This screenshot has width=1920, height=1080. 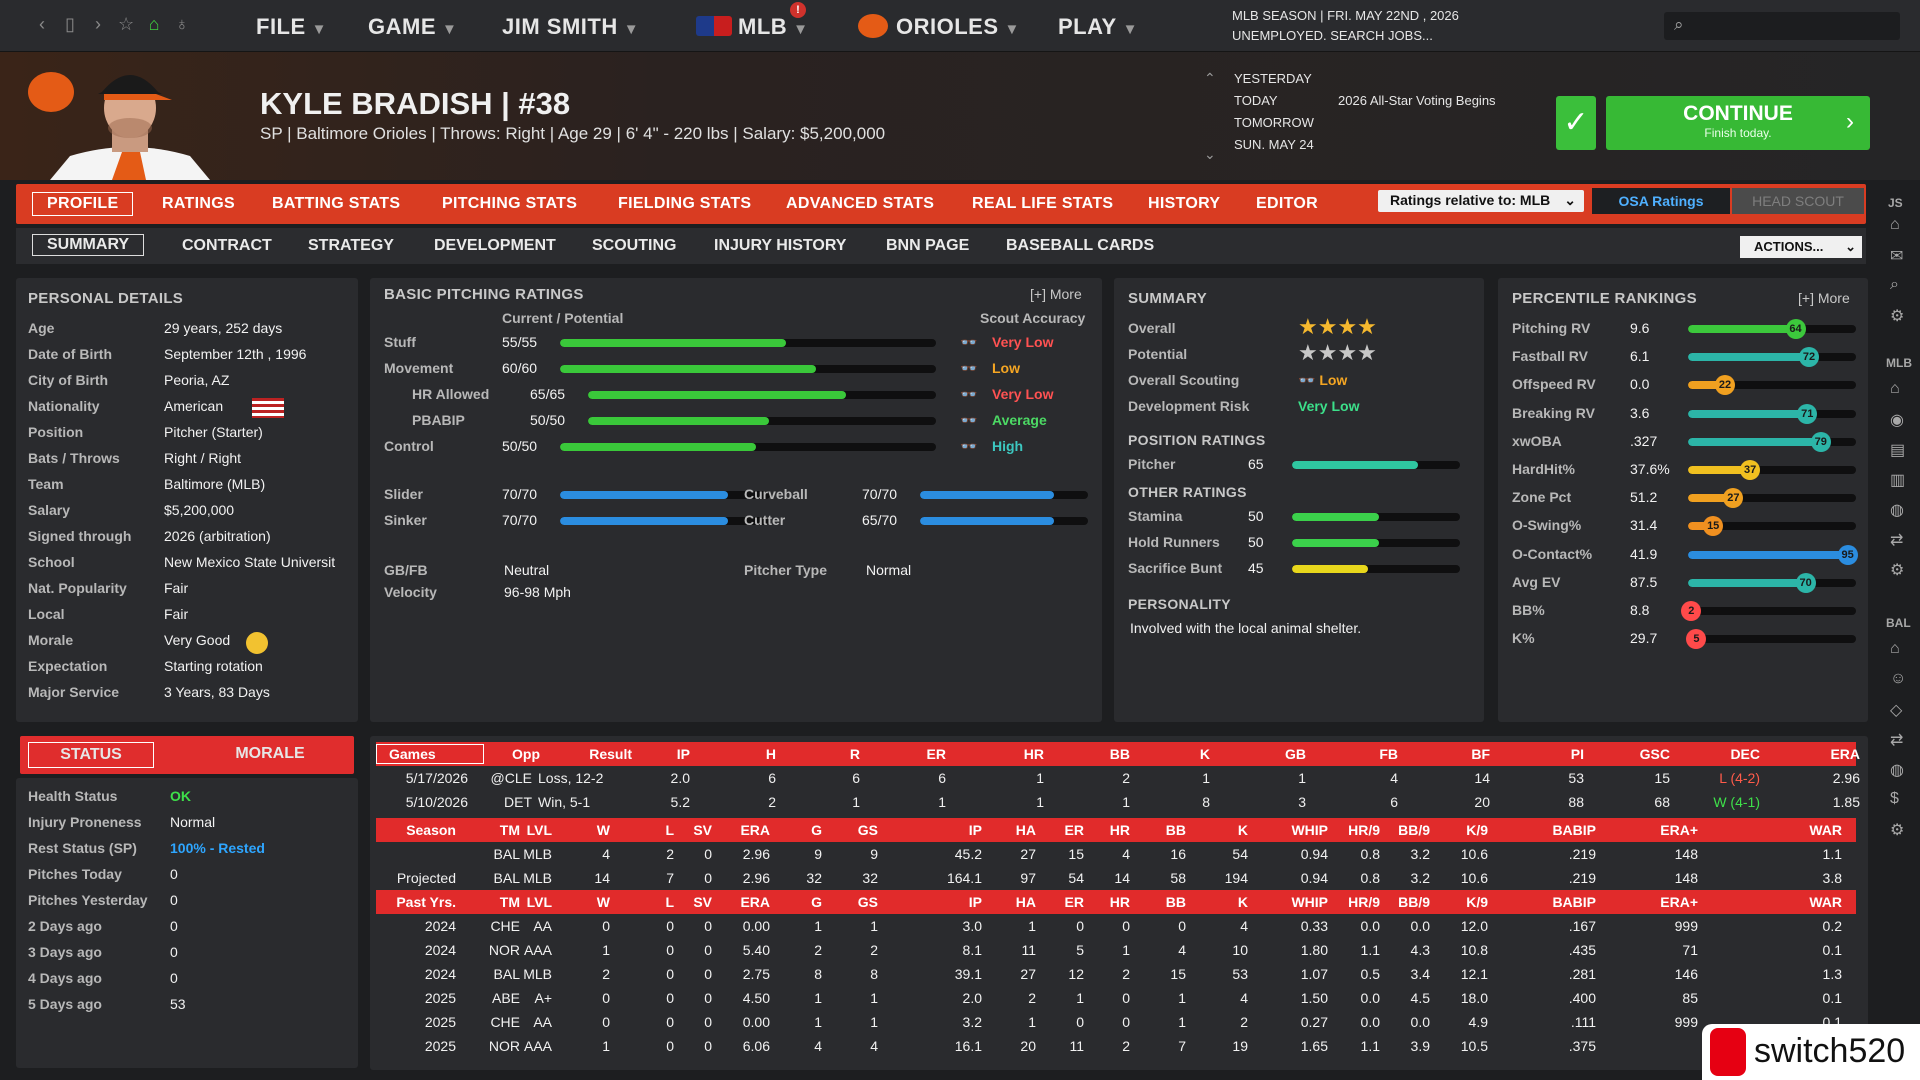 I want to click on percentile-label: Avg EV, so click(x=1536, y=581).